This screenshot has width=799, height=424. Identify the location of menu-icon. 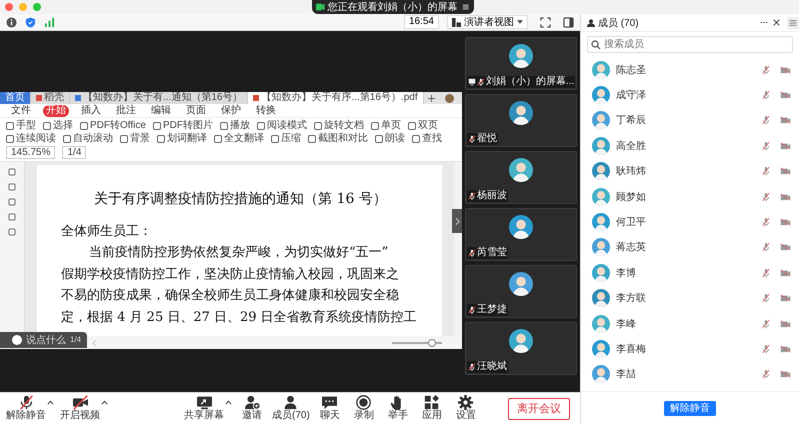
(465, 7).